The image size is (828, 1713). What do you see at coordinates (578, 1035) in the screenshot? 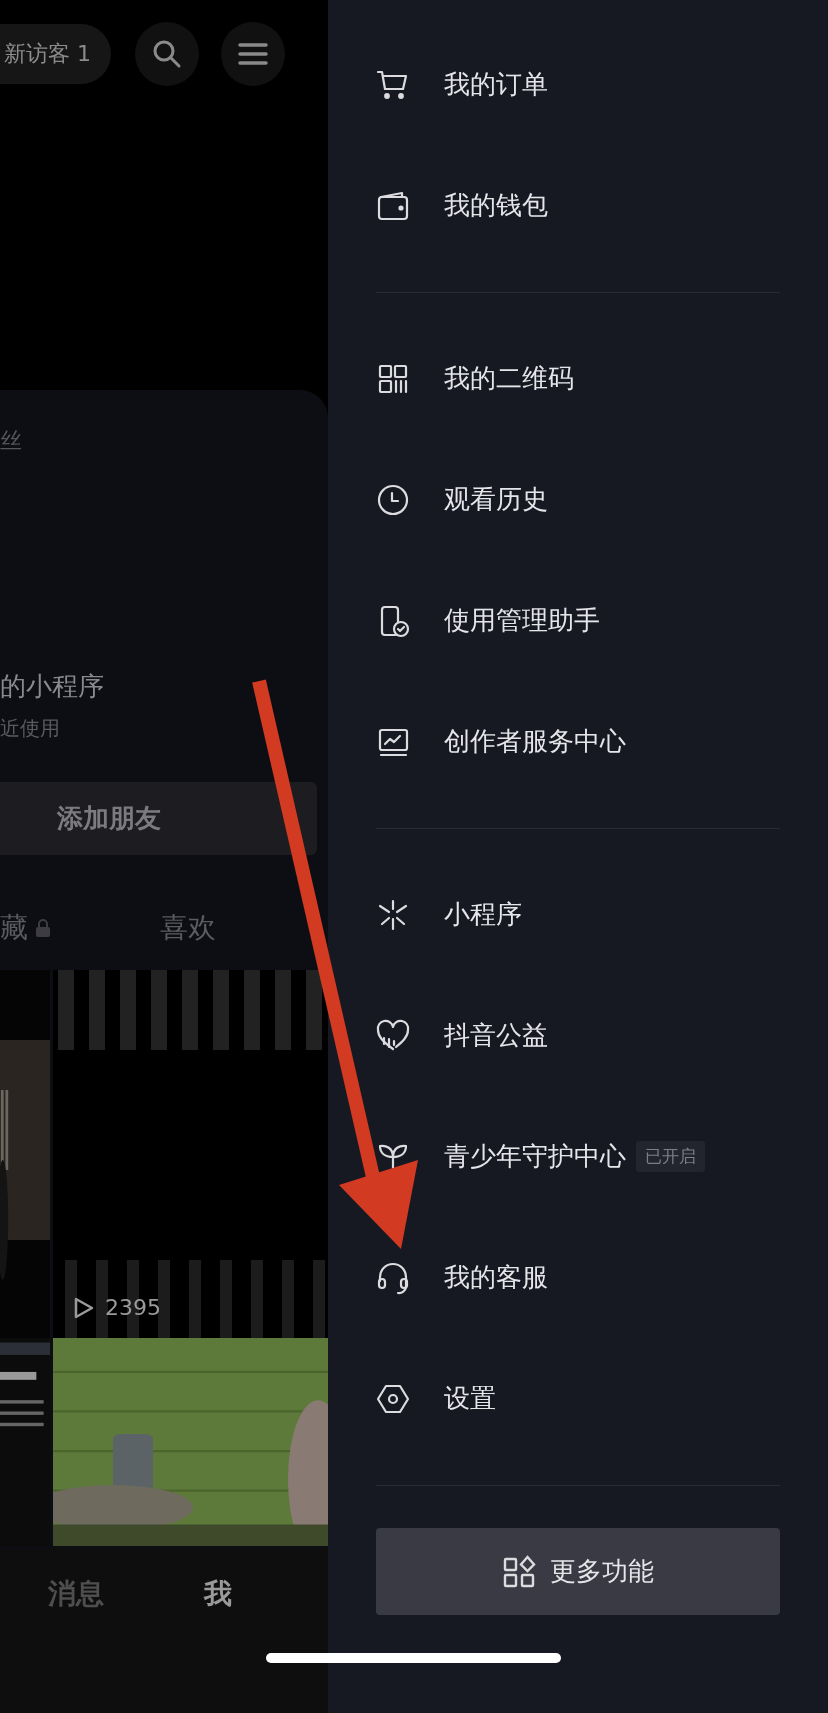
I see `drawer-item: 抖音公益` at bounding box center [578, 1035].